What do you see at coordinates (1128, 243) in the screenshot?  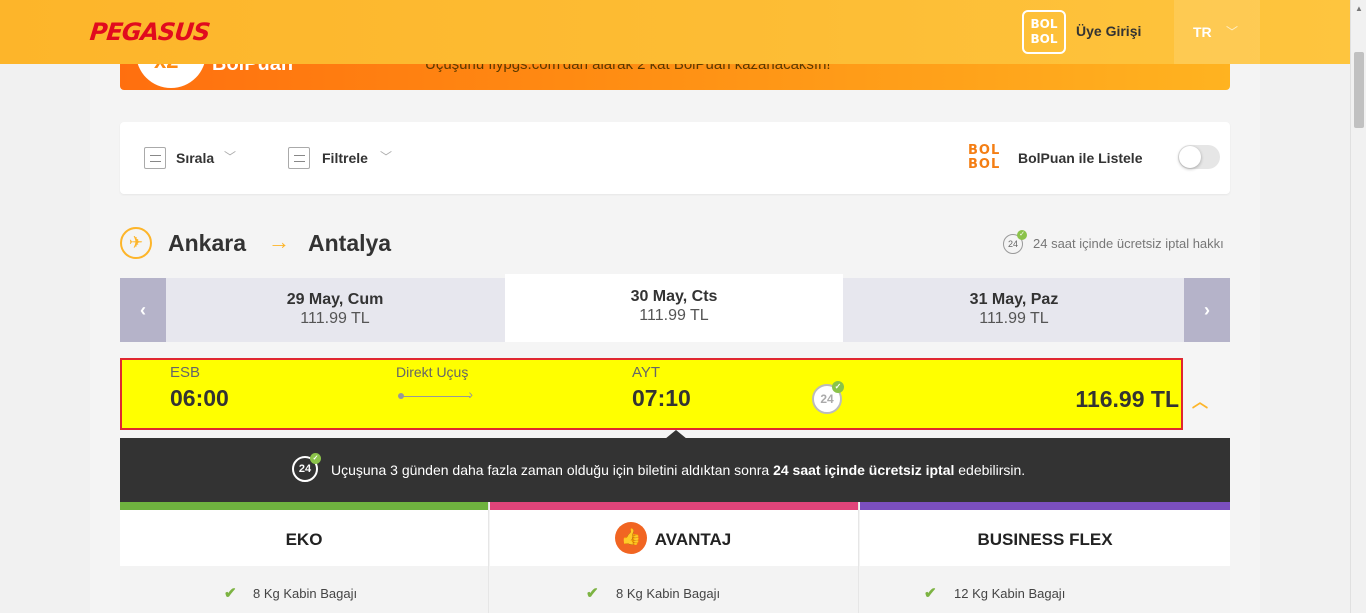 I see `free-cancel-note: 24 saat içinde ücretsiz iptal hakkı` at bounding box center [1128, 243].